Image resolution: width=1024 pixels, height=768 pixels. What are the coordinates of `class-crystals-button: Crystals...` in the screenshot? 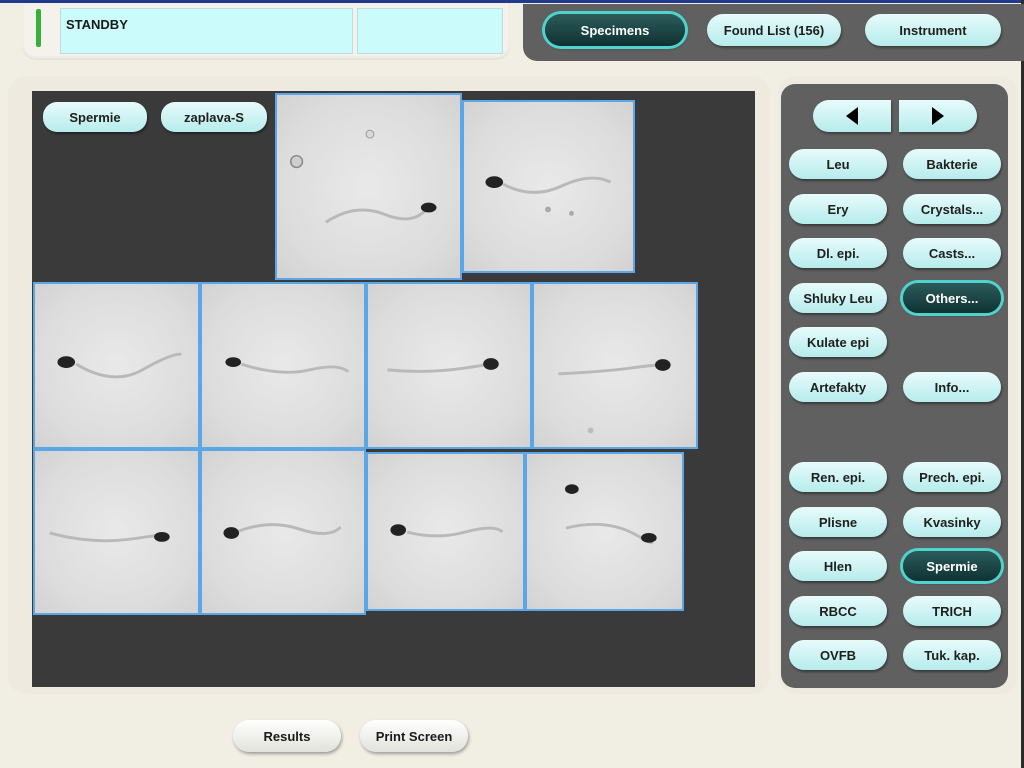 It's located at (952, 209).